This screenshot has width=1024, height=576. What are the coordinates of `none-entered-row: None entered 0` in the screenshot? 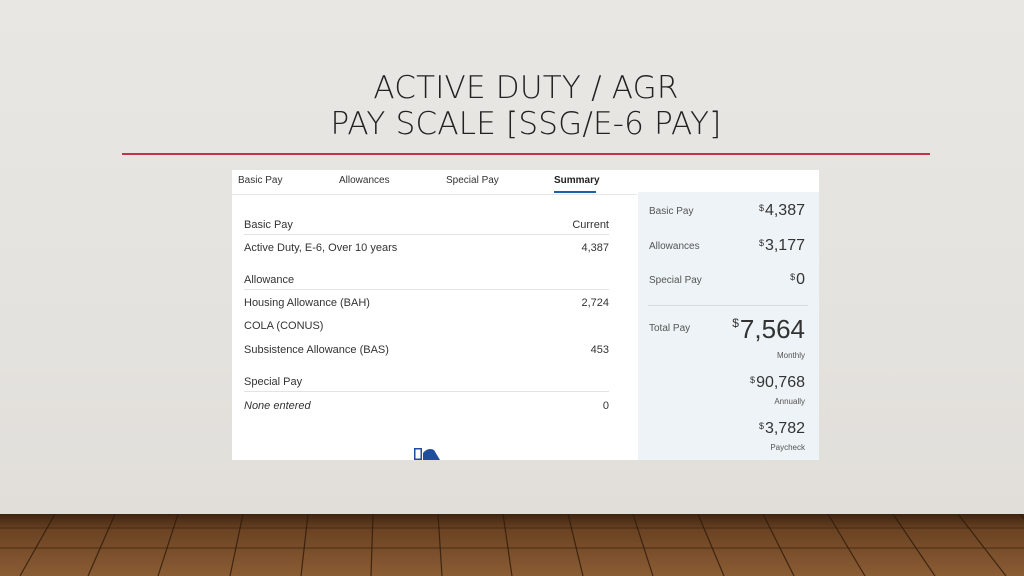 It's located at (426, 406).